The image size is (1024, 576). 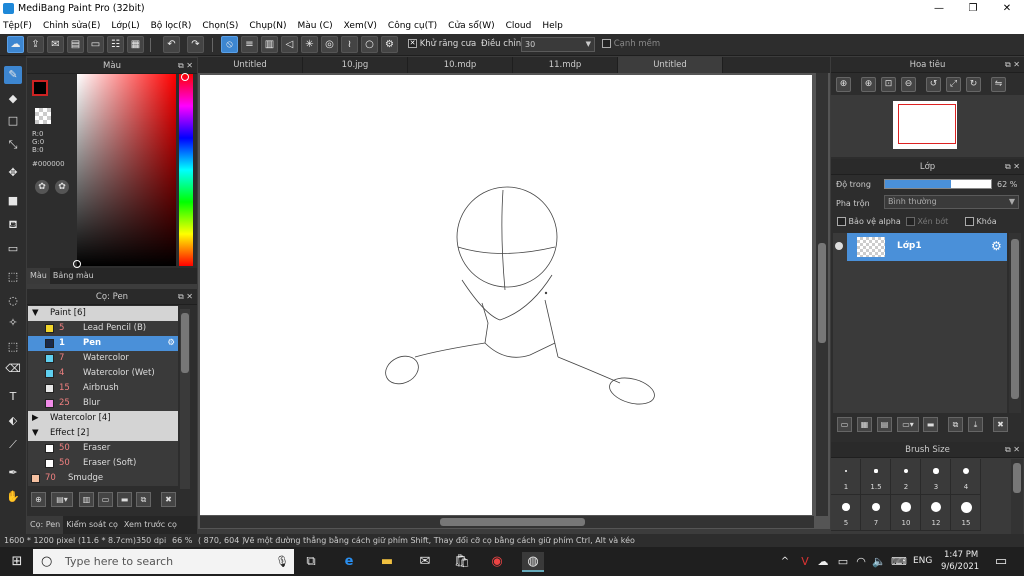 I want to click on brush-item: 7 Watercolor, so click(x=103, y=358).